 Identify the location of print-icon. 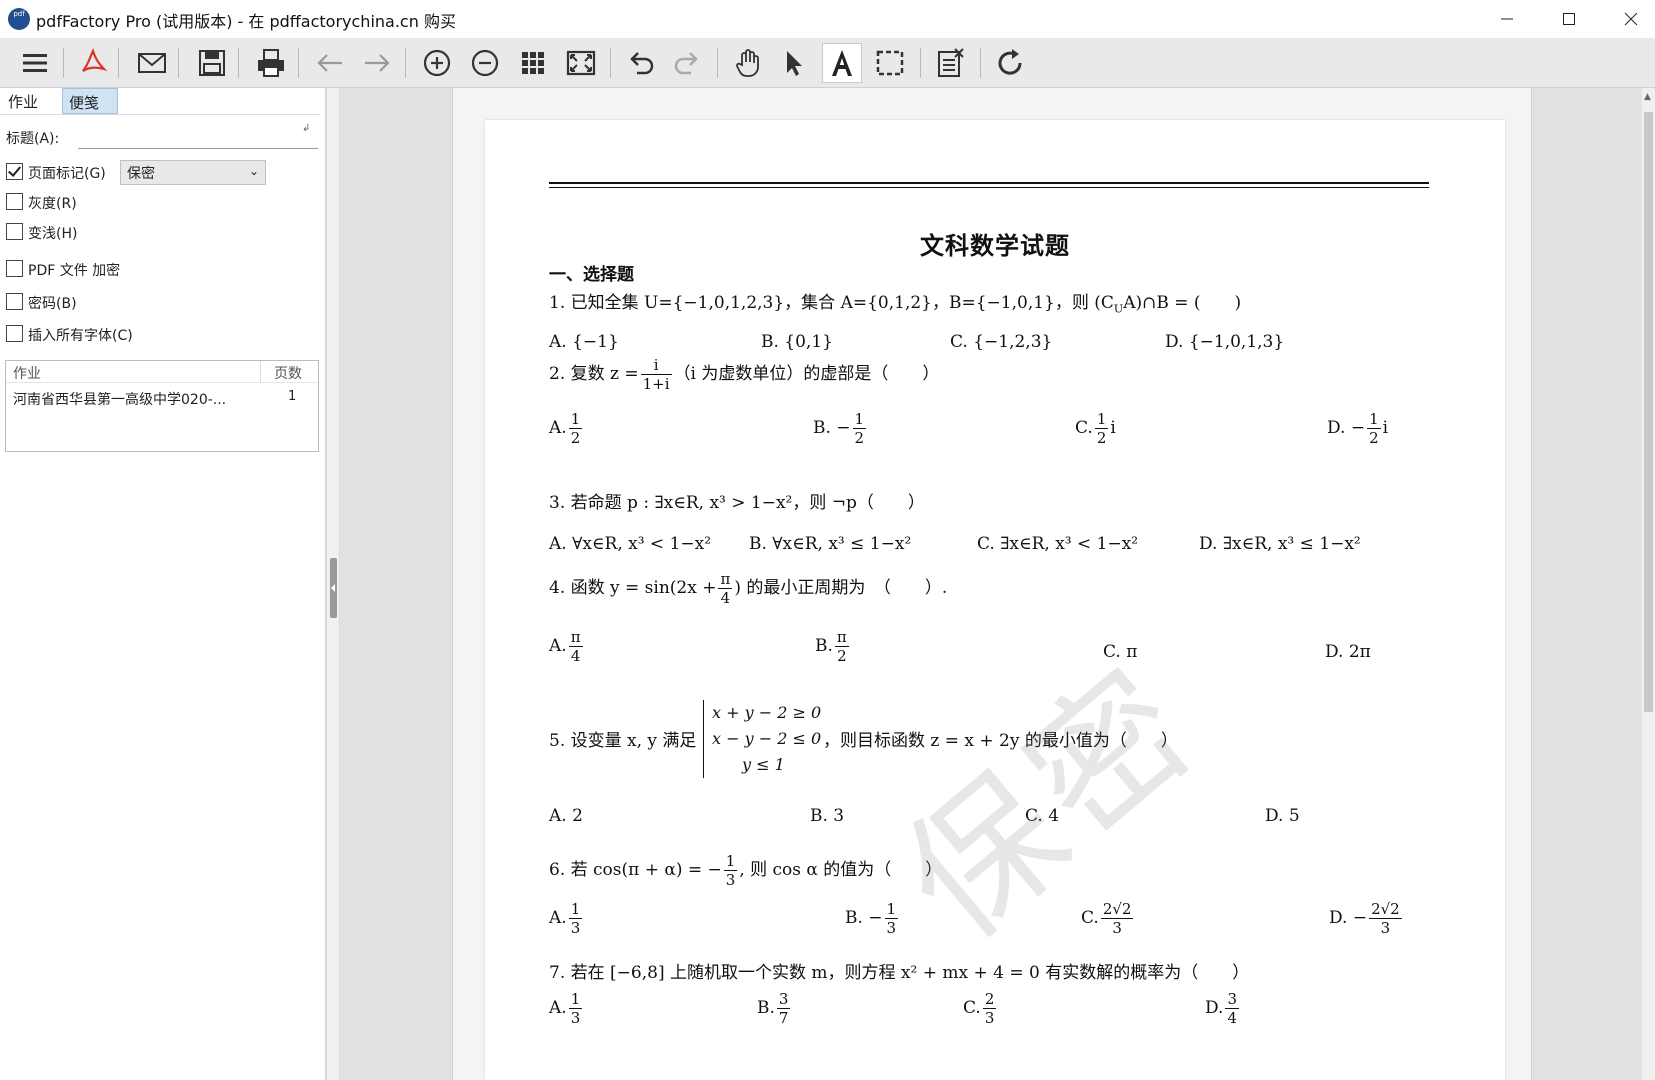
(271, 63).